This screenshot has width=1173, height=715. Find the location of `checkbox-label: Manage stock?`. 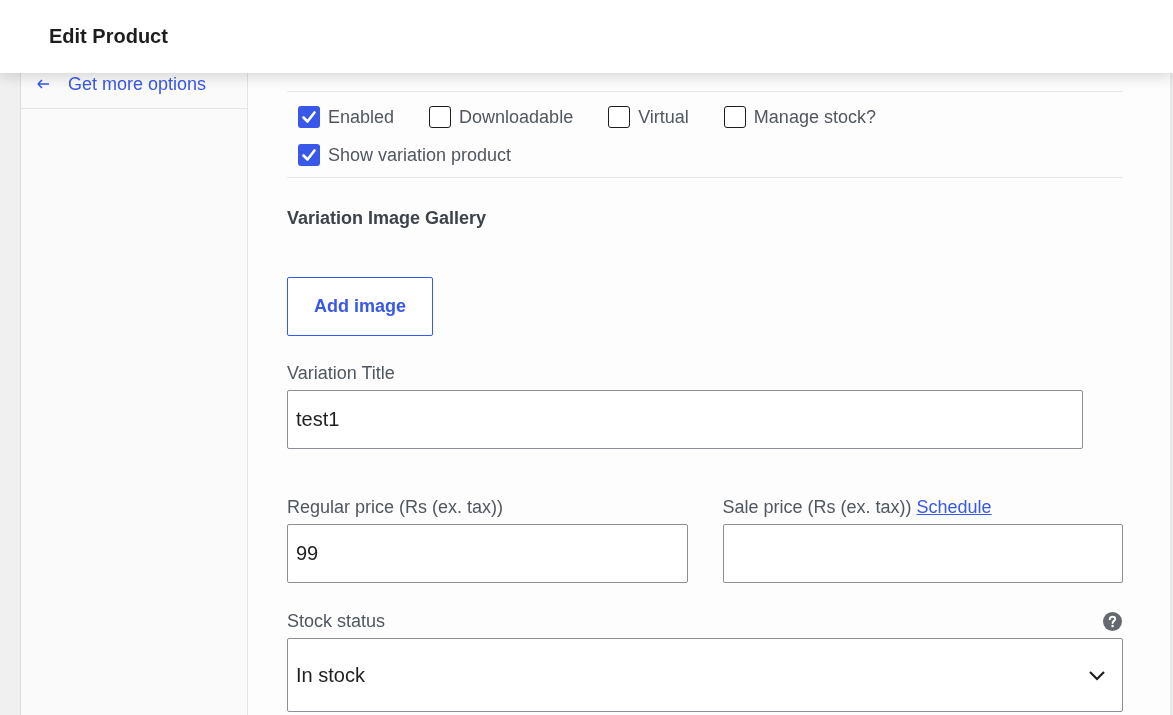

checkbox-label: Manage stock? is located at coordinates (814, 117).